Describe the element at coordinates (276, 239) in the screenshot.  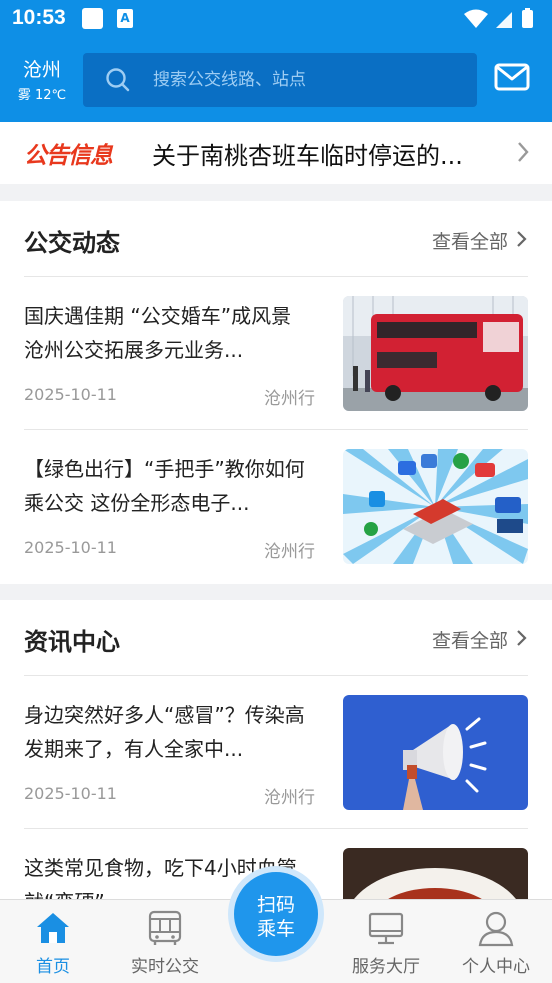
I see `section-header: 公交动态 查看全部` at that location.